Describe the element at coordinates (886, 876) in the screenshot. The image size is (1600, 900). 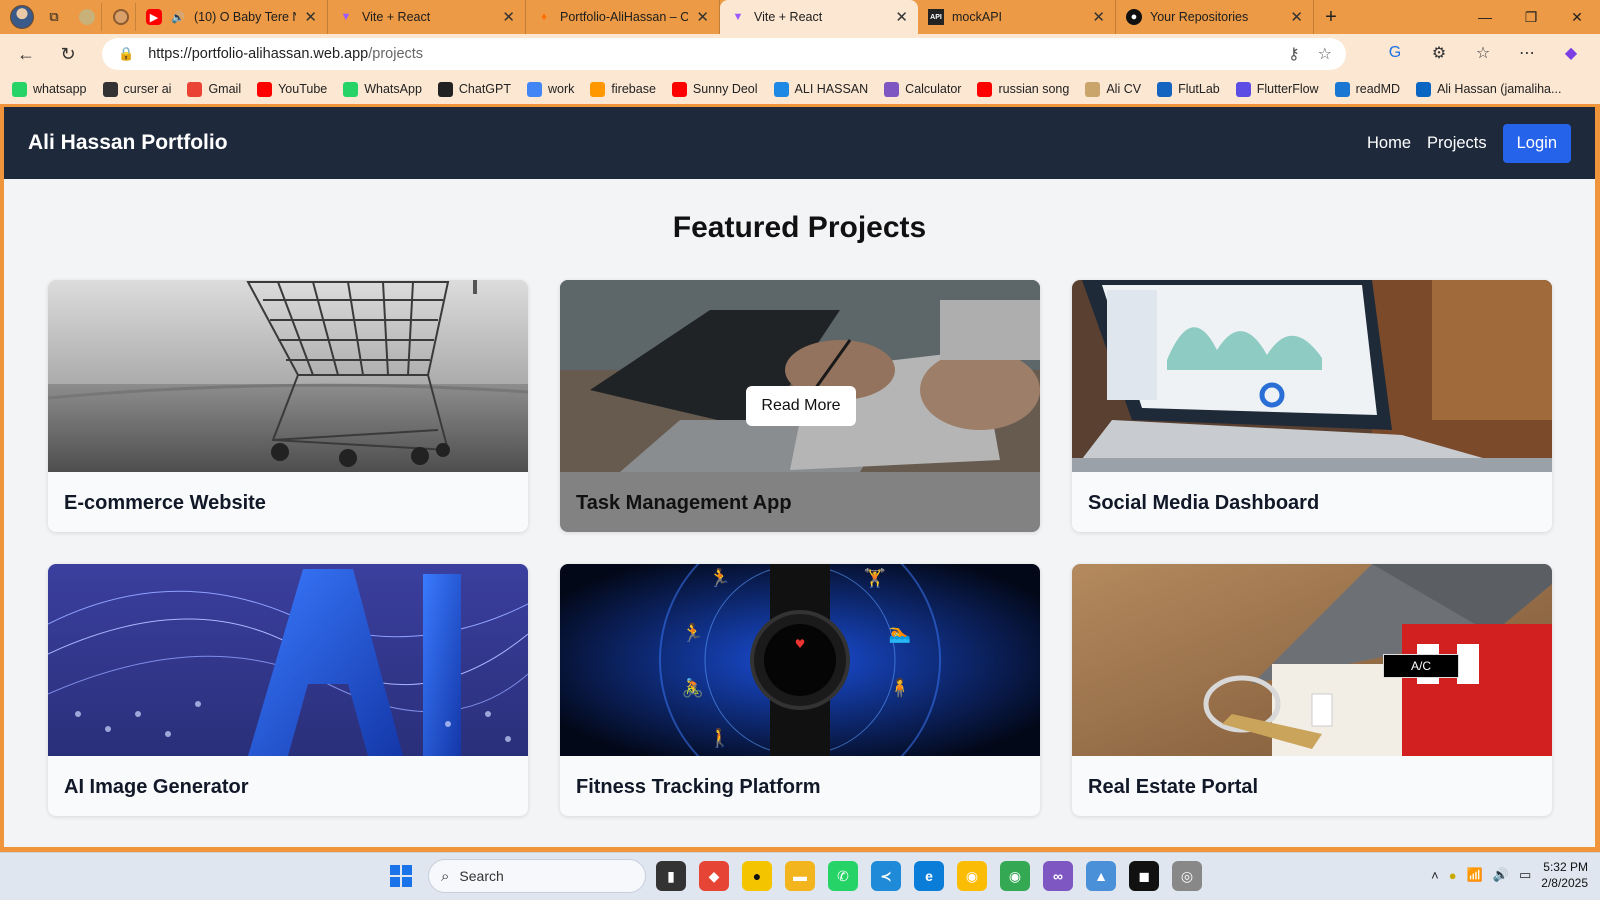
I see `vscode-icon: ≺` at that location.